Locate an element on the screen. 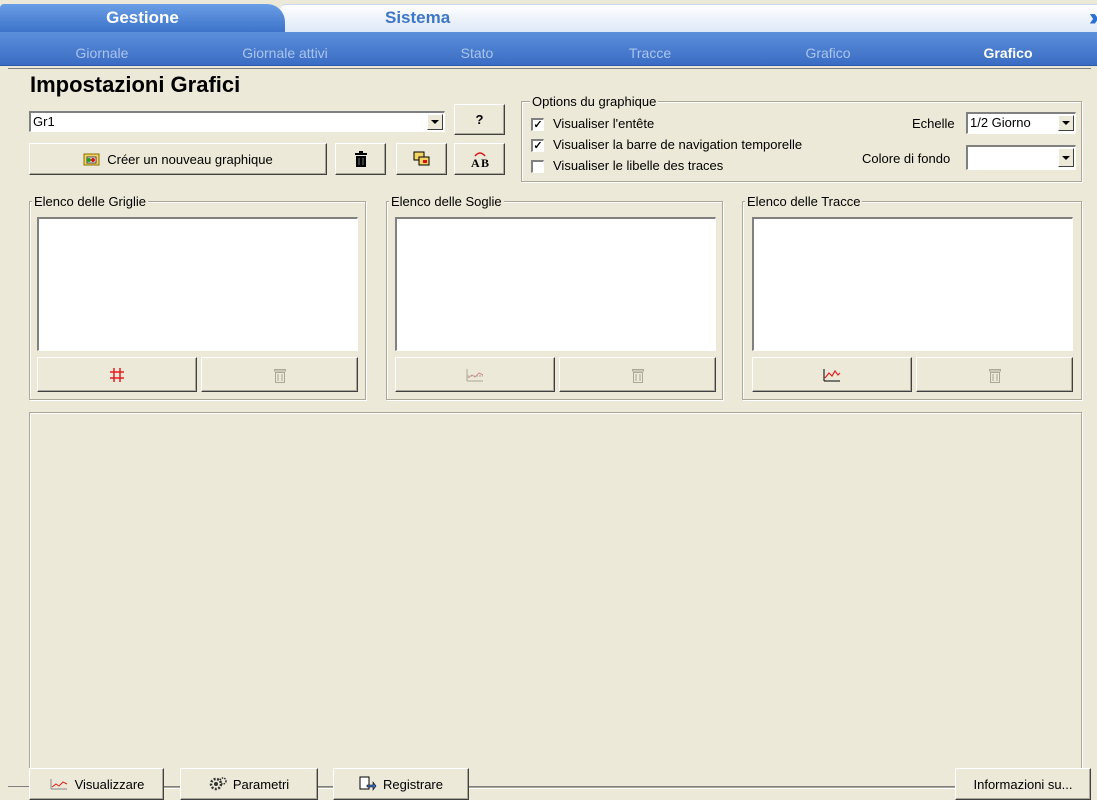  chart-icon is located at coordinates (58, 784).